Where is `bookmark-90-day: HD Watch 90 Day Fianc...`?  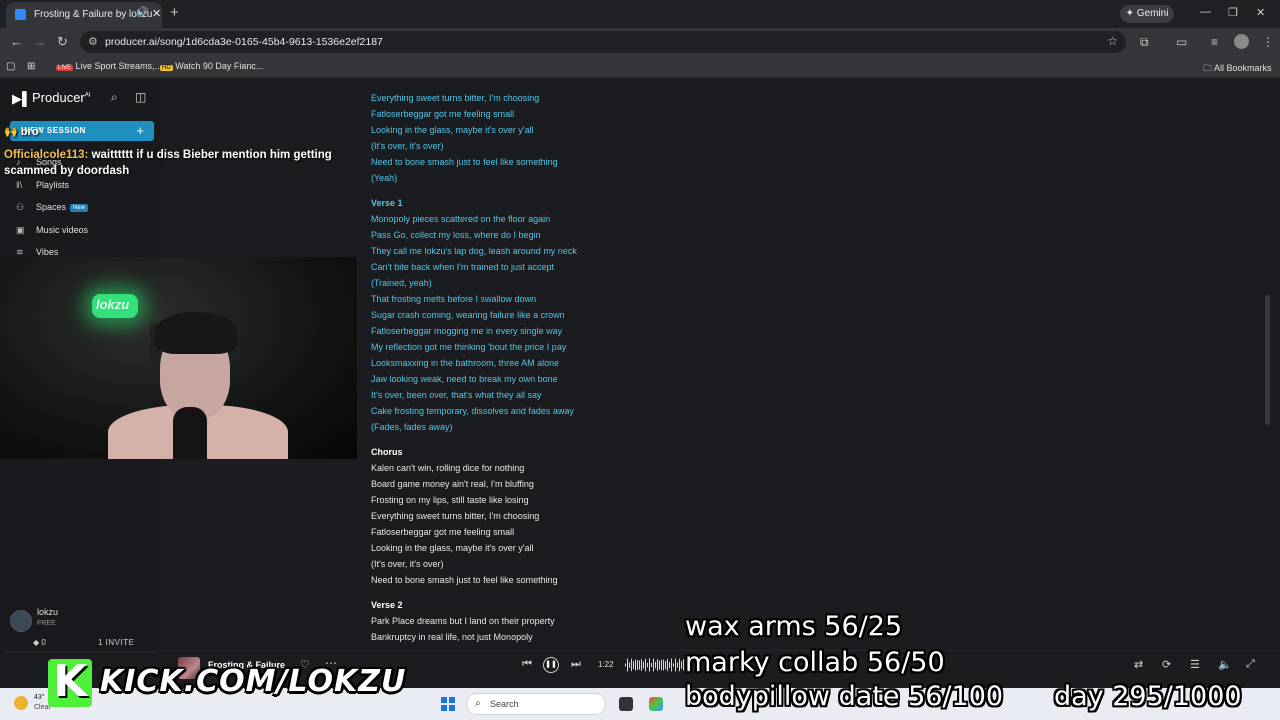 bookmark-90-day: HD Watch 90 Day Fianc... is located at coordinates (211, 66).